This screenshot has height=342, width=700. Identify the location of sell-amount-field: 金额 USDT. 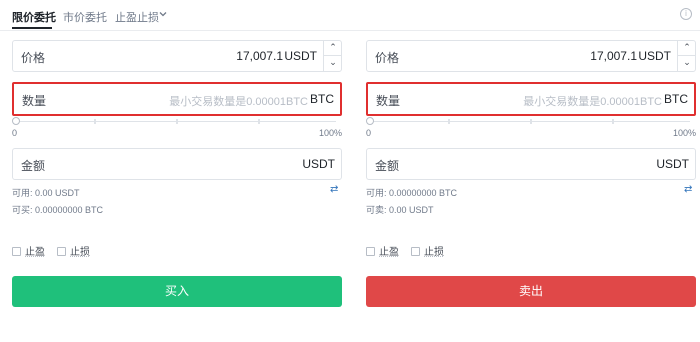
(531, 164).